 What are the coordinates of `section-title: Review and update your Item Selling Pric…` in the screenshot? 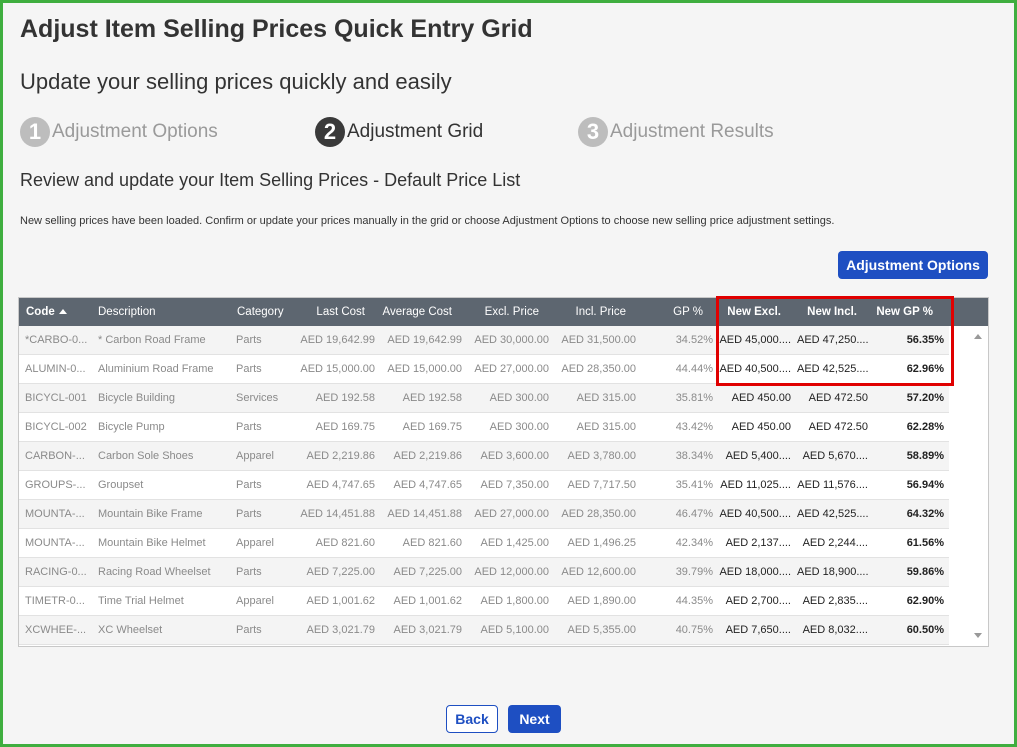 It's located at (270, 180).